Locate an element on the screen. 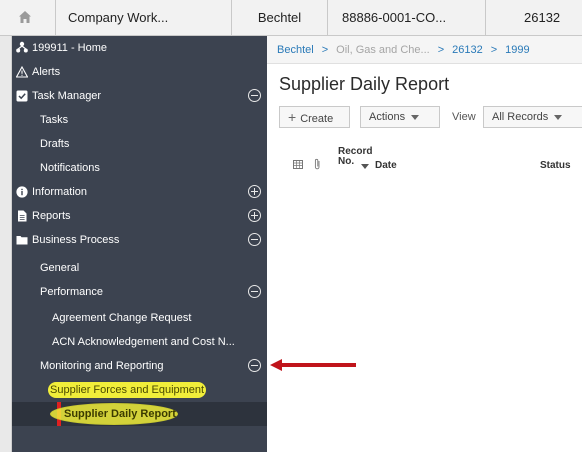 Image resolution: width=582 pixels, height=452 pixels. sidebar-item-label: Drafts is located at coordinates (55, 144).